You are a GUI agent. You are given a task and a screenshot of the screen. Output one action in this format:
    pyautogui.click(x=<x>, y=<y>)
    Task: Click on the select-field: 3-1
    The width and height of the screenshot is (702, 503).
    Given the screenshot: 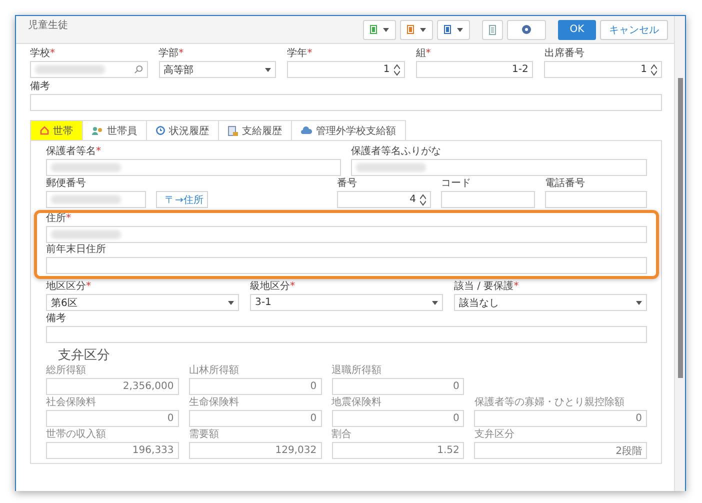 What is the action you would take?
    pyautogui.click(x=346, y=302)
    